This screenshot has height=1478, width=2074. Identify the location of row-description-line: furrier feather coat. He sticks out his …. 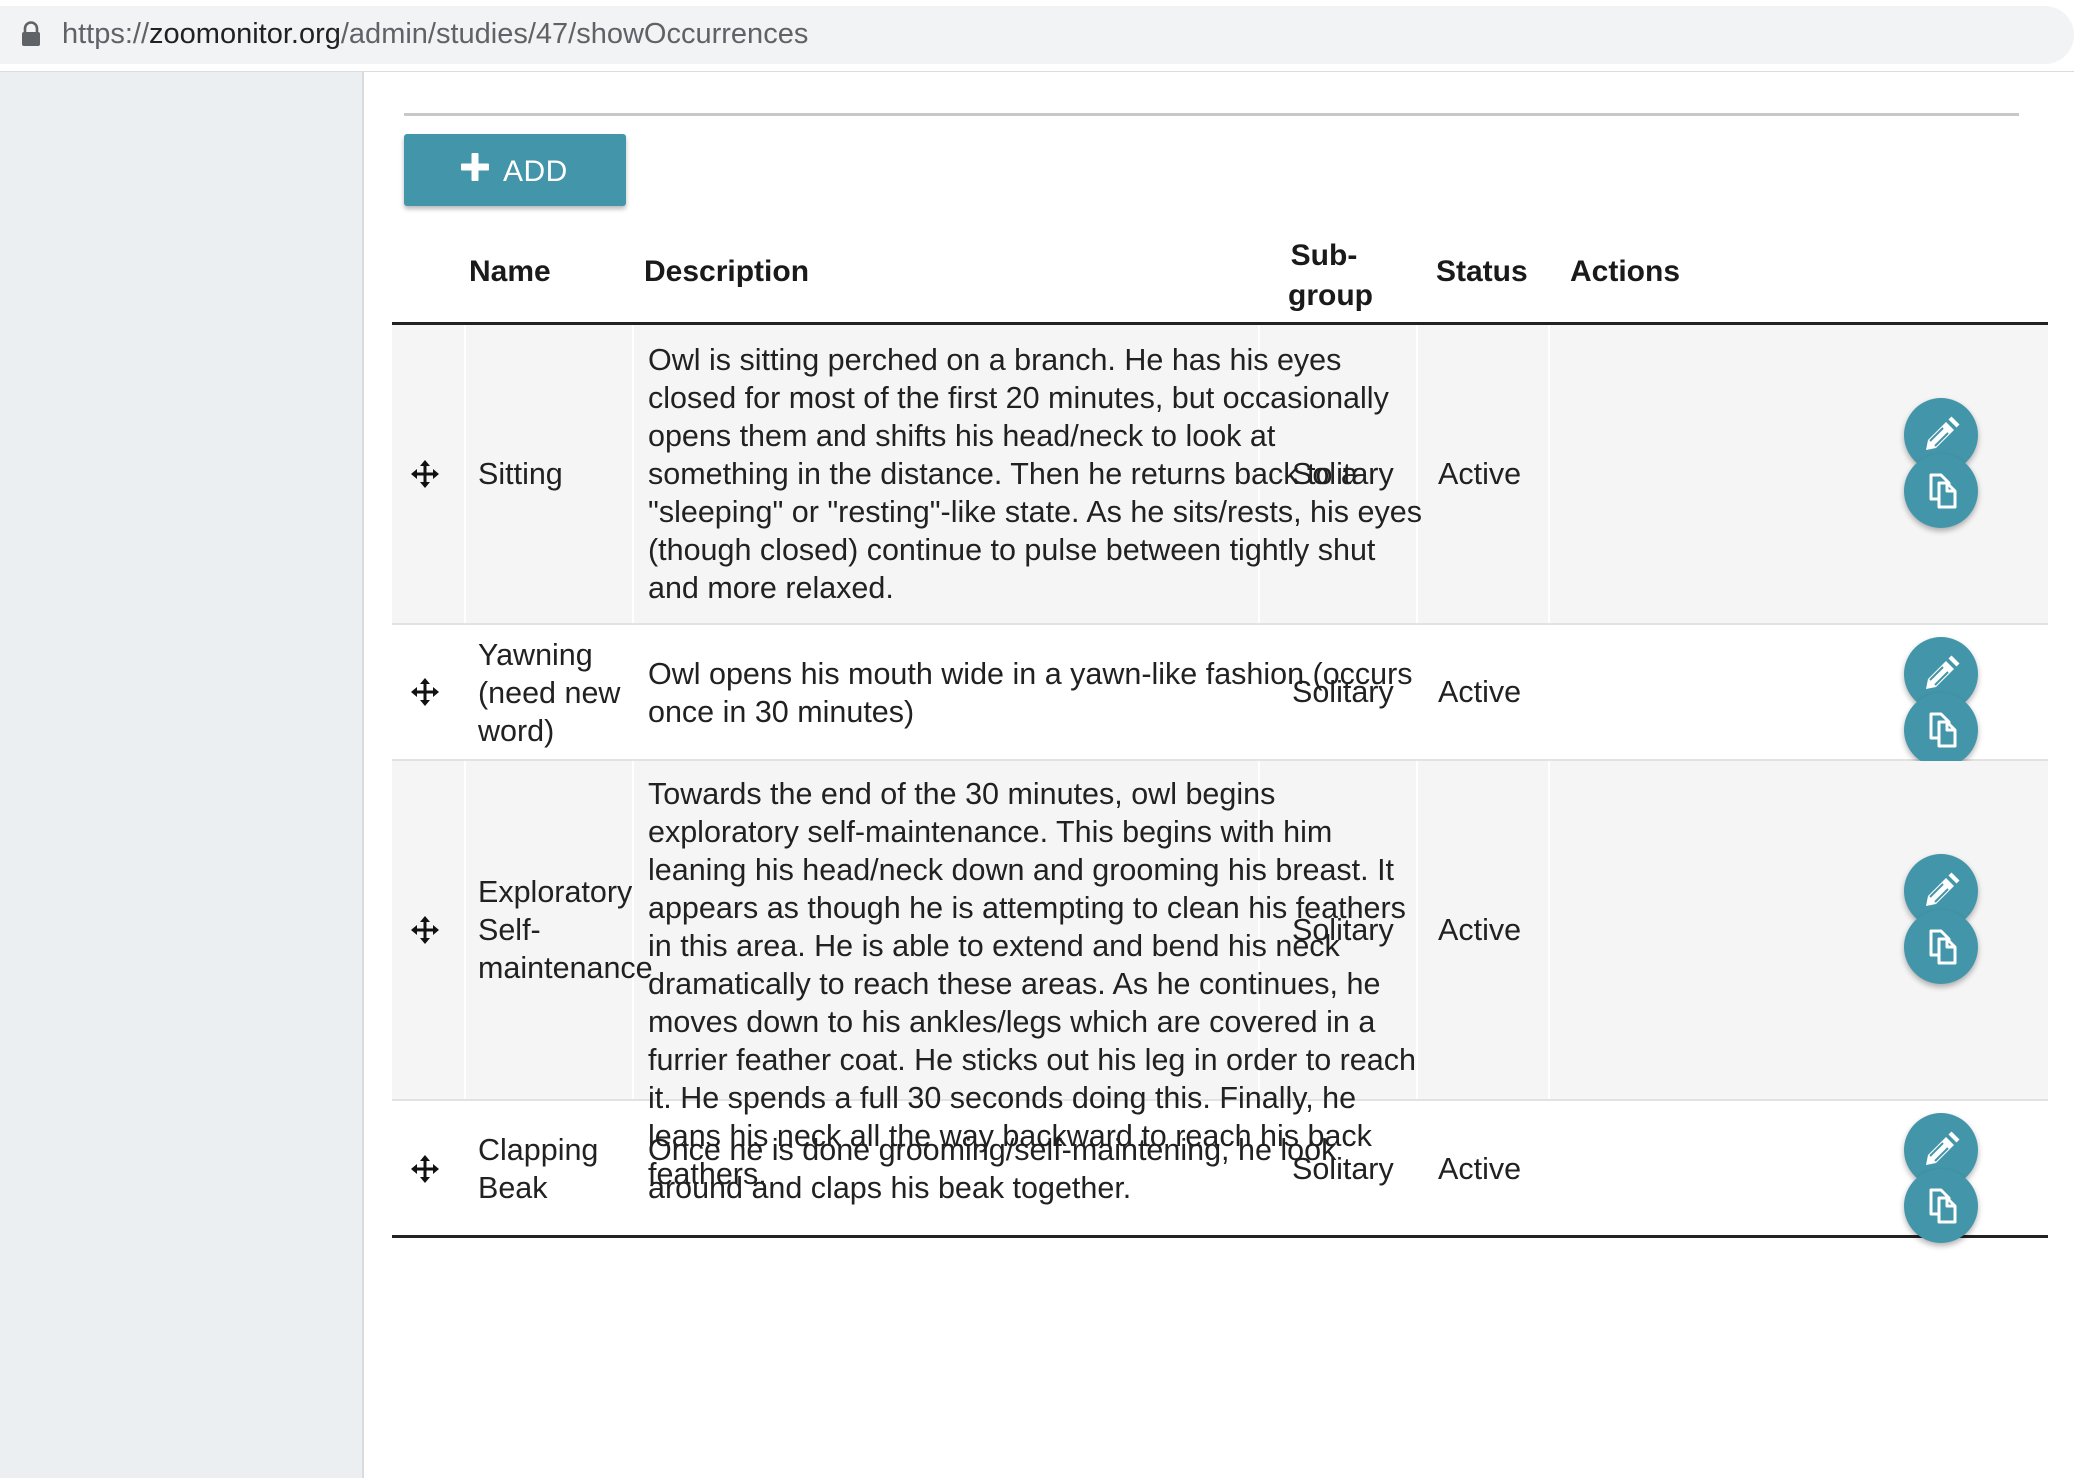
(1032, 1060).